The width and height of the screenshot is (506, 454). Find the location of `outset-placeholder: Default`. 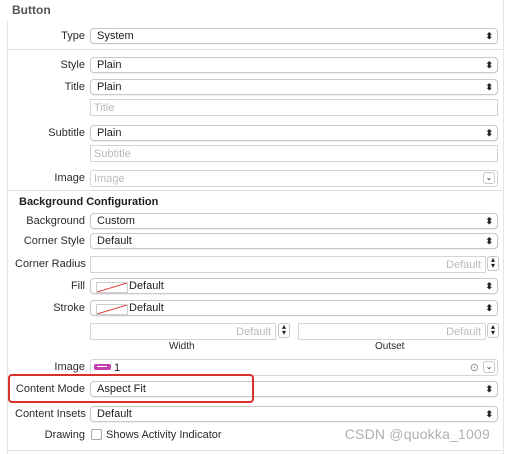

outset-placeholder: Default is located at coordinates (463, 332).